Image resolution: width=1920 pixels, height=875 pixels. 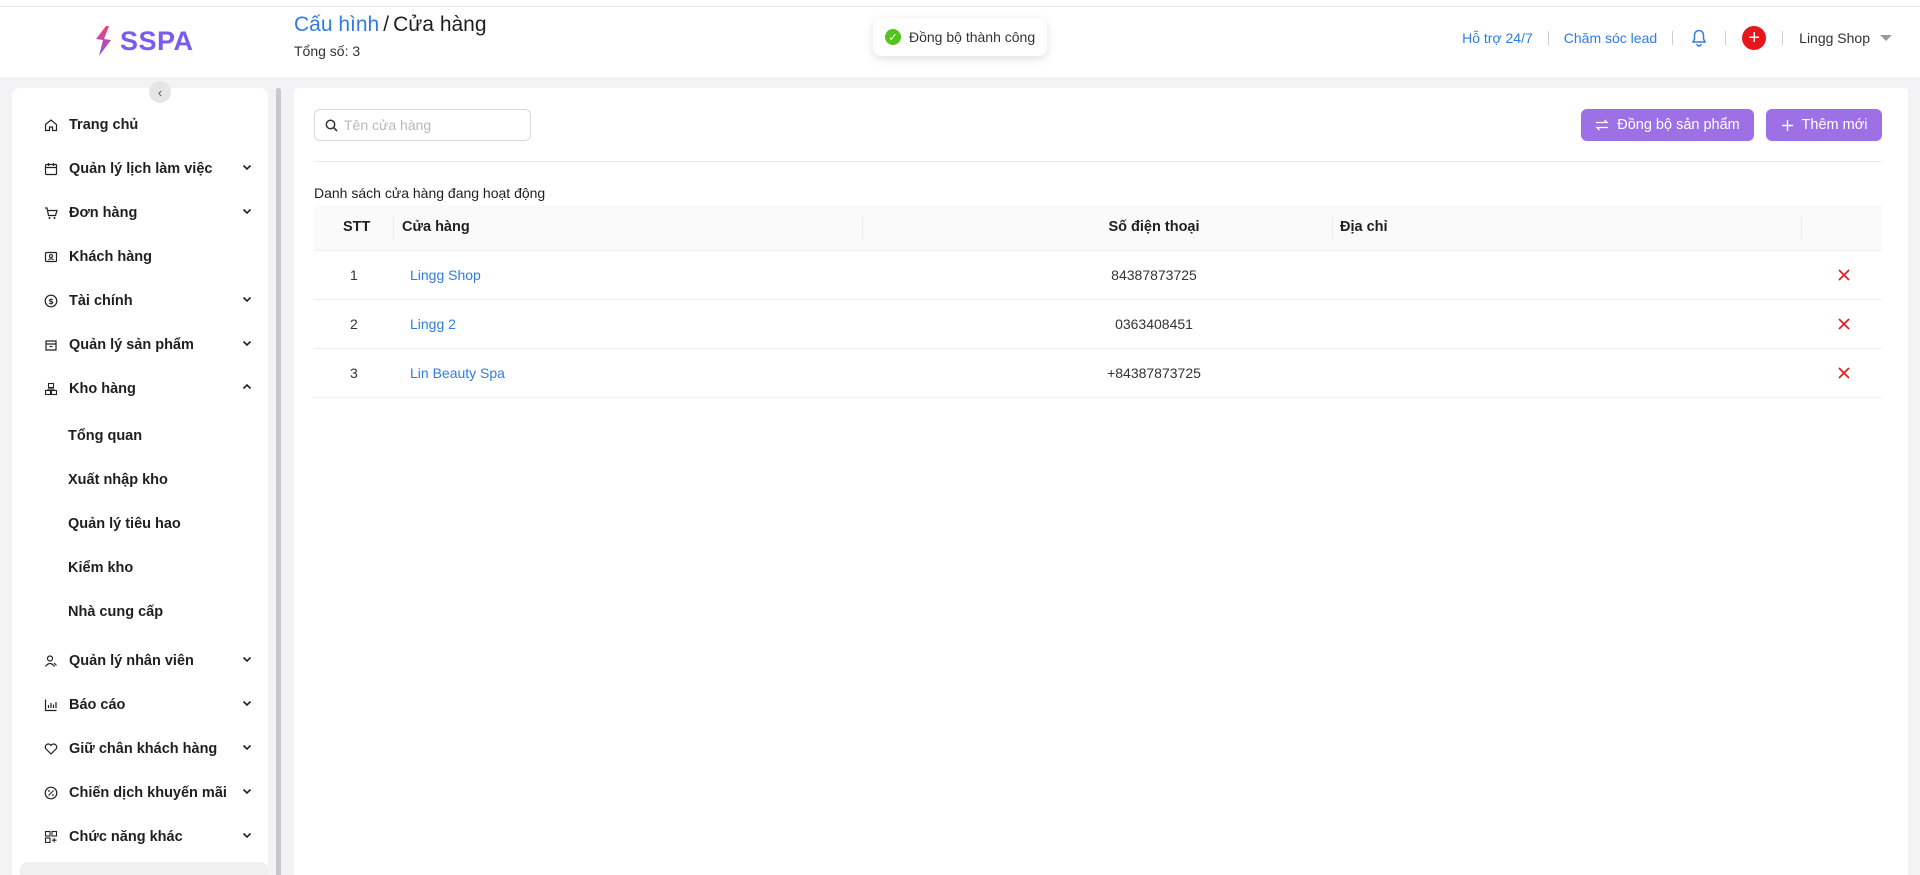 I want to click on sidebar-item-home: Trang chủ, so click(x=148, y=125).